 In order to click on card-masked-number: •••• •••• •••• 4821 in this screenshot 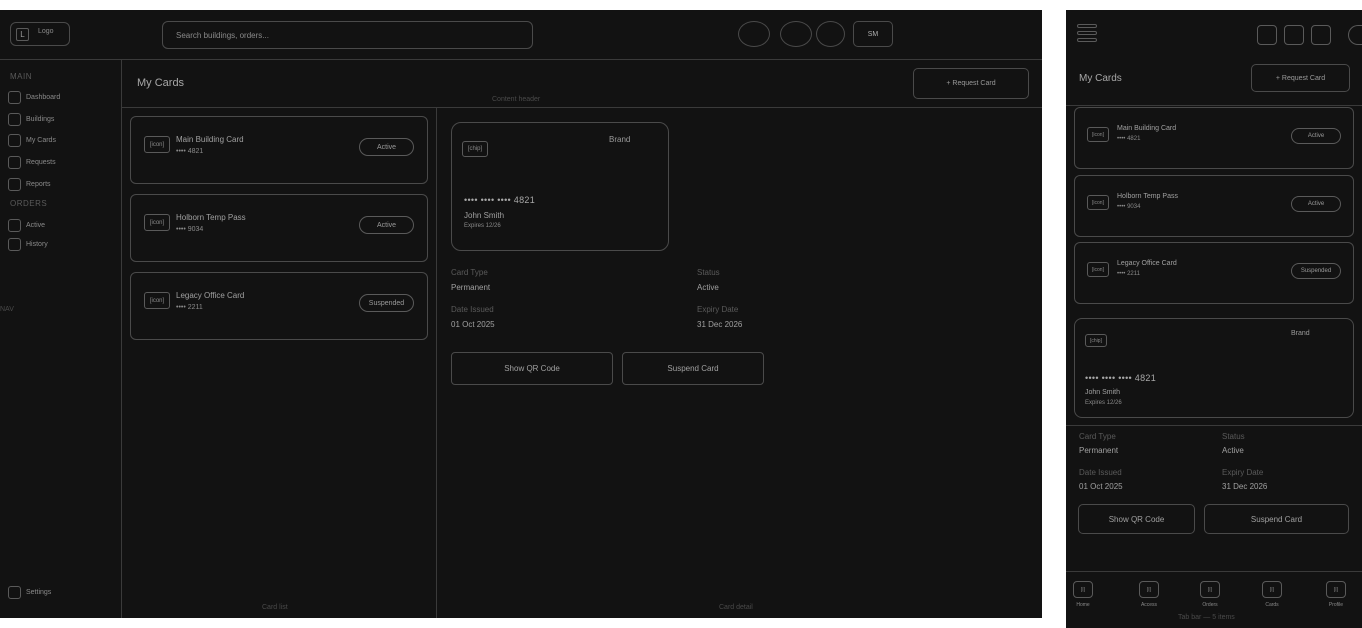, I will do `click(1121, 378)`.